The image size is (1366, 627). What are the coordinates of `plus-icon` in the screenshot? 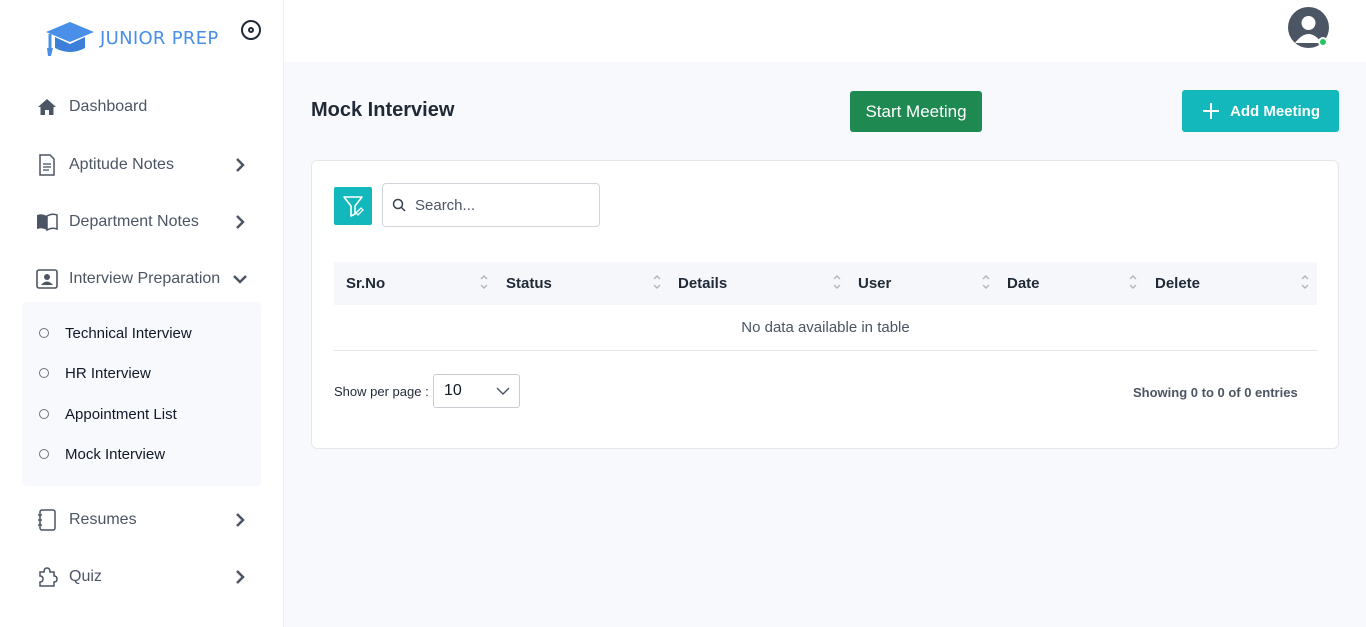 It's located at (1211, 111).